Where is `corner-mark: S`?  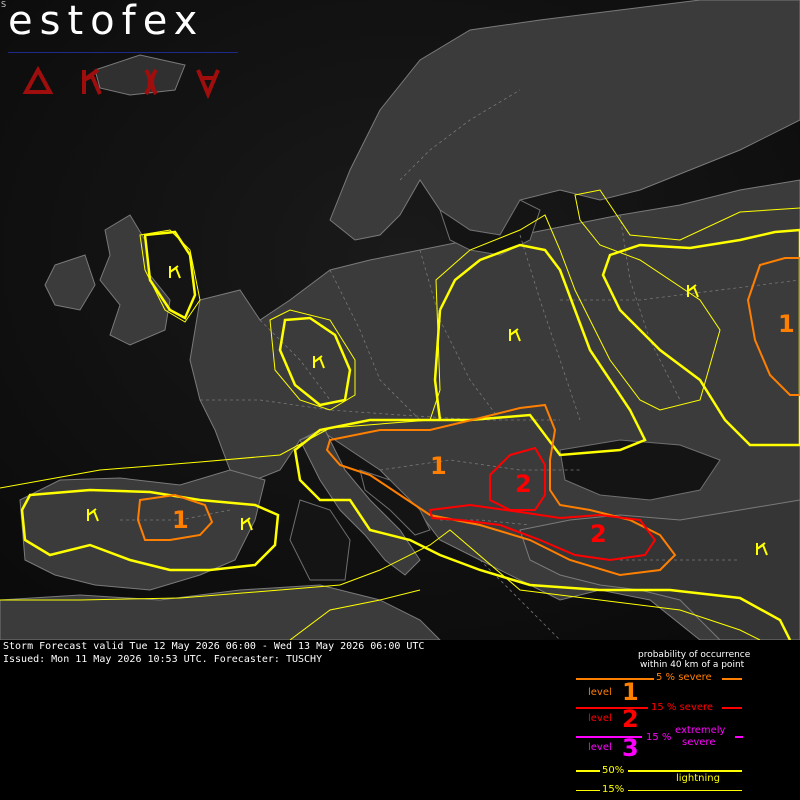 corner-mark: S is located at coordinates (4, 4).